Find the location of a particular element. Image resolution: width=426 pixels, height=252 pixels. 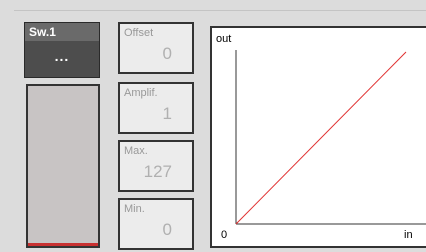

origin-label: 0 is located at coordinates (224, 235).